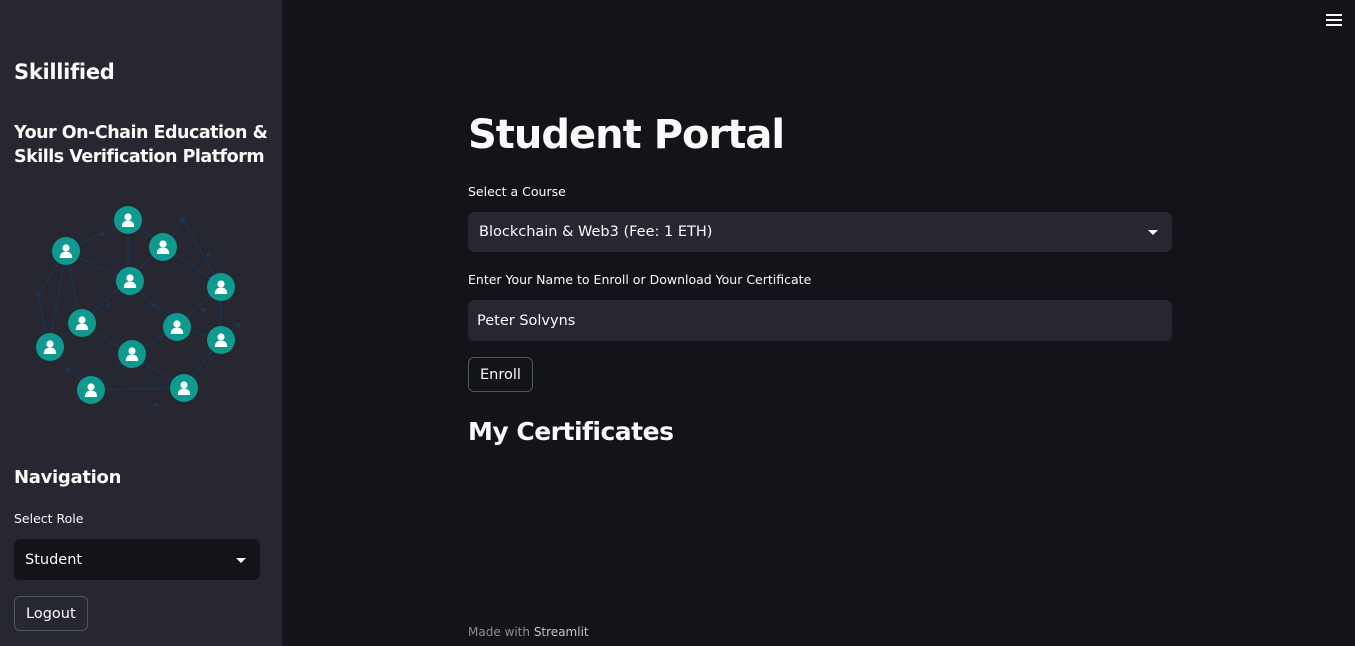 This screenshot has width=1355, height=646. Describe the element at coordinates (517, 191) in the screenshot. I see `course-select-label: Select a Course` at that location.